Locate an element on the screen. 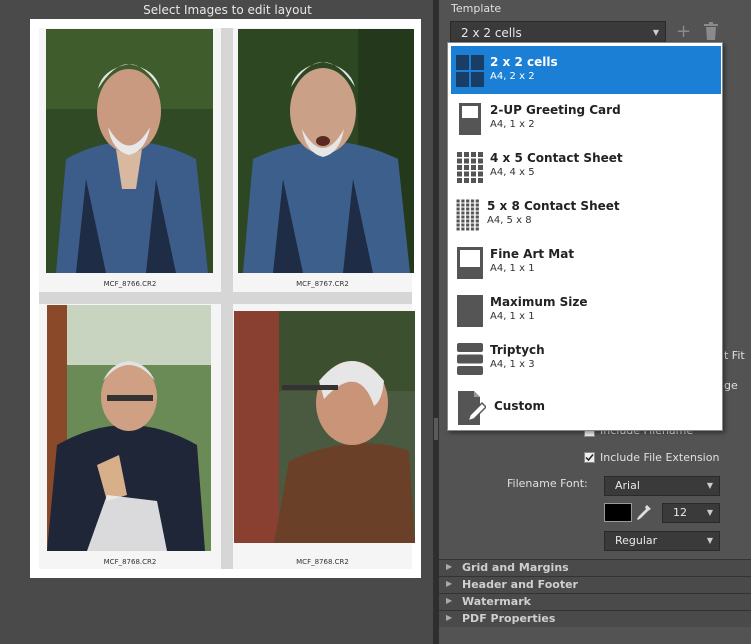 The height and width of the screenshot is (644, 751). template-option-fine-art: Fine Art Mat A4, 1 x 1 is located at coordinates (586, 262).